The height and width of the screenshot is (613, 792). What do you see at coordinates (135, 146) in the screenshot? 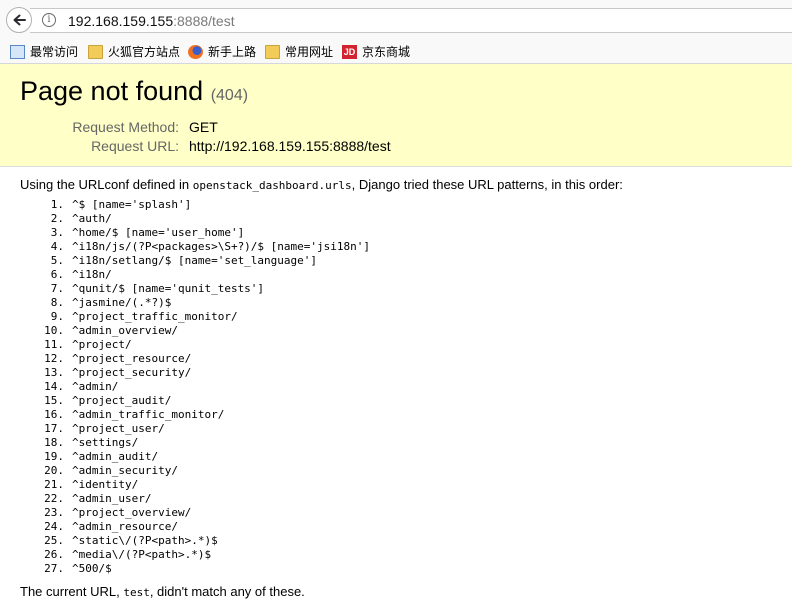
I see `request-url-label: Request URL:` at bounding box center [135, 146].